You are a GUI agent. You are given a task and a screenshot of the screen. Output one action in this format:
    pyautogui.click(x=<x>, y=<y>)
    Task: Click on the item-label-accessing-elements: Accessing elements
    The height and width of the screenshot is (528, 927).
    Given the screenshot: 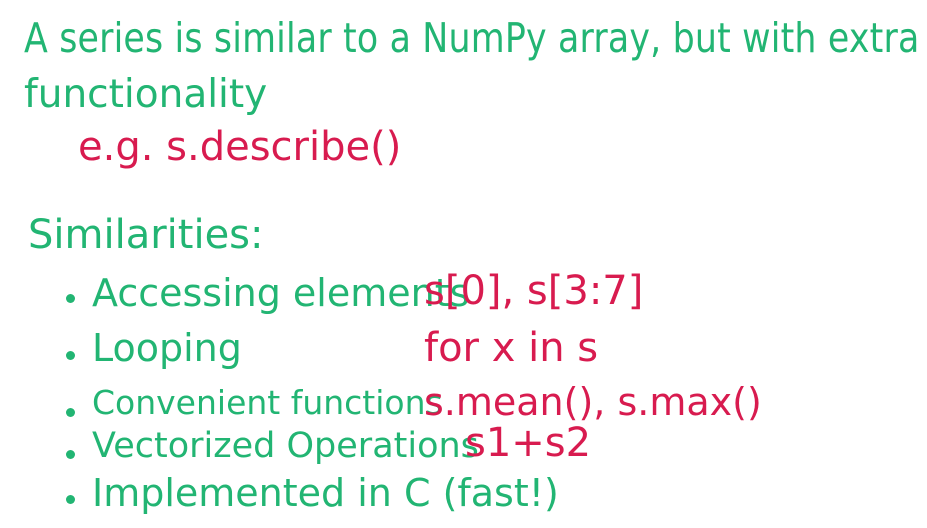 What is the action you would take?
    pyautogui.click(x=281, y=293)
    